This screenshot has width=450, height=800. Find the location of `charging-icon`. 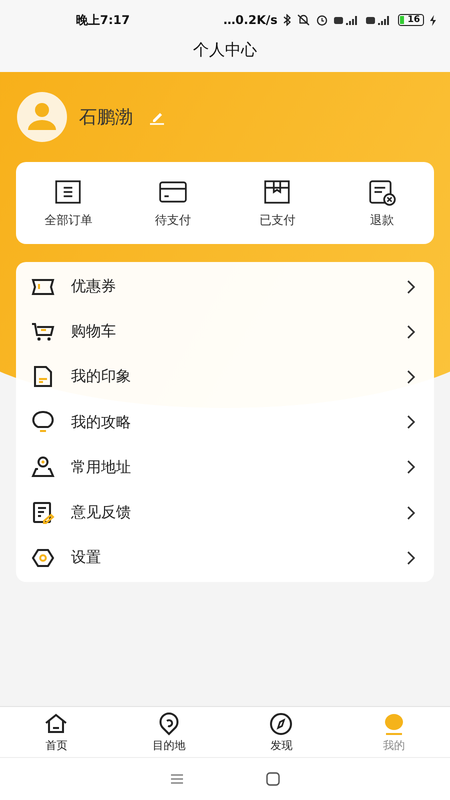

charging-icon is located at coordinates (433, 20).